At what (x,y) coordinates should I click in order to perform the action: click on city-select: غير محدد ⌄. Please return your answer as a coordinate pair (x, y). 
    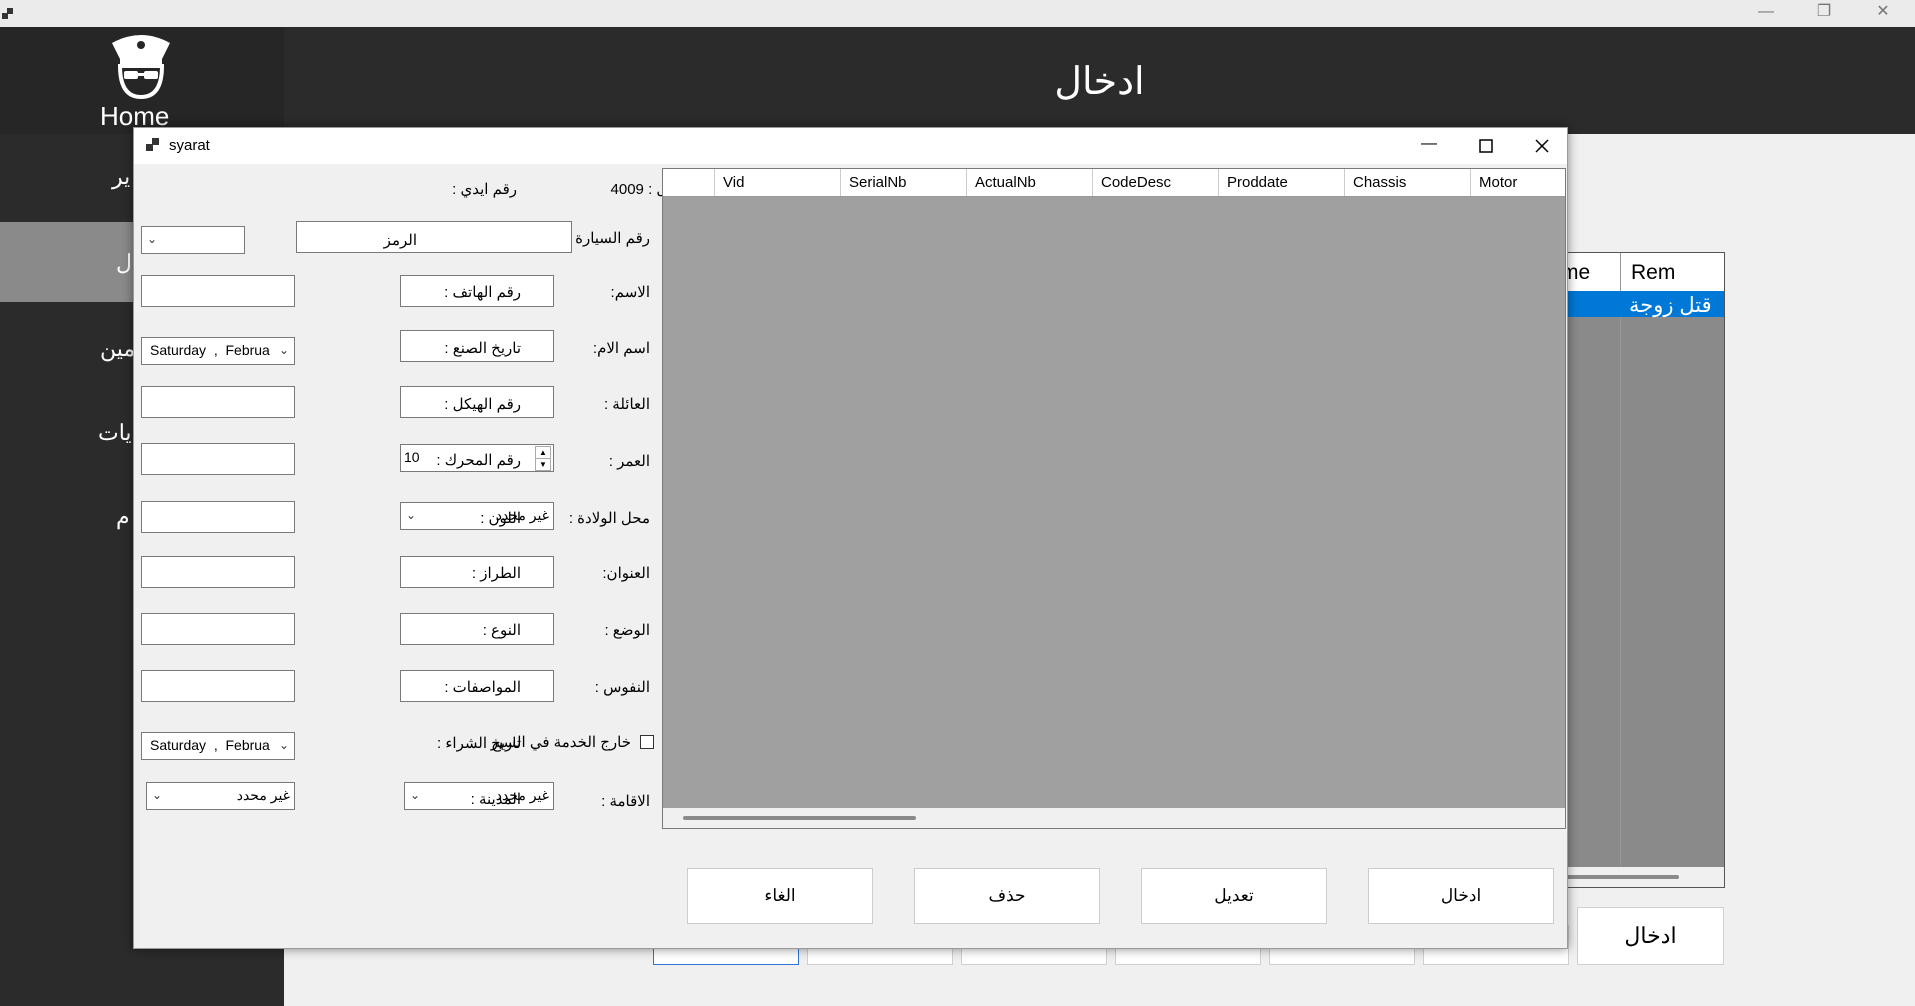
    Looking at the image, I should click on (220, 796).